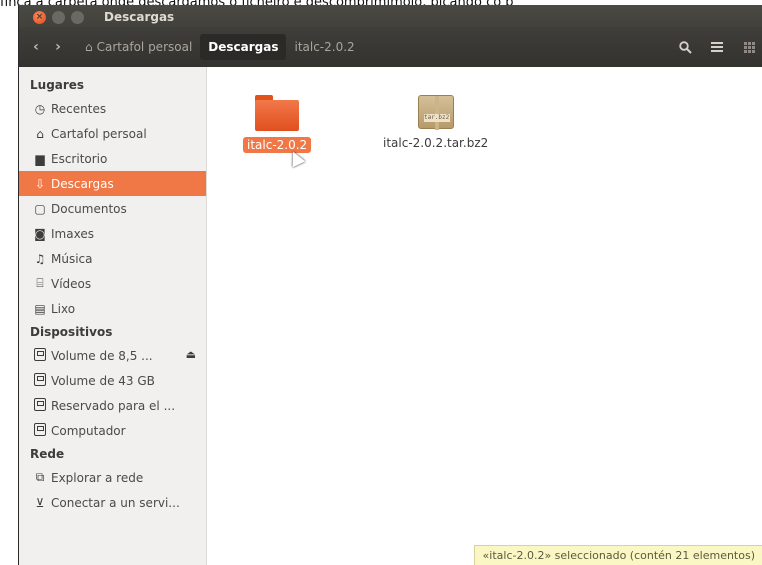 Image resolution: width=762 pixels, height=565 pixels. I want to click on sidebar-item-label: Escritorio, so click(79, 158).